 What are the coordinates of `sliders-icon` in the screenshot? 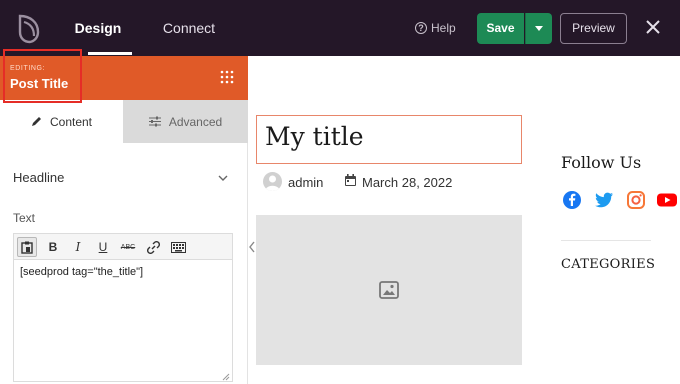 It's located at (154, 121).